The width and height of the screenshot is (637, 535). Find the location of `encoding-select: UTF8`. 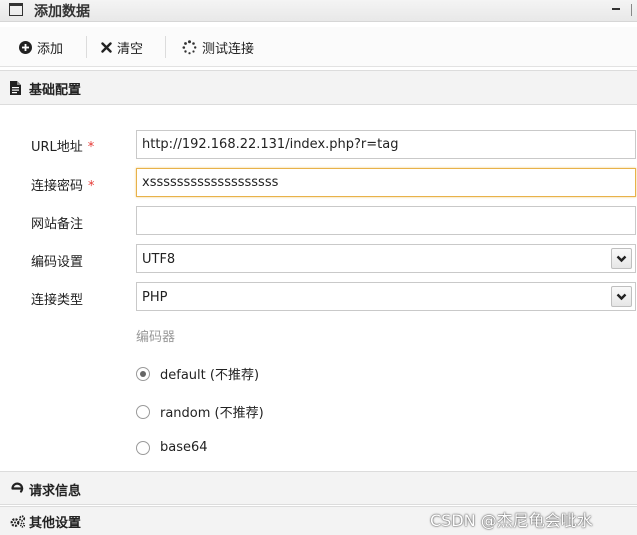

encoding-select: UTF8 is located at coordinates (386, 258).